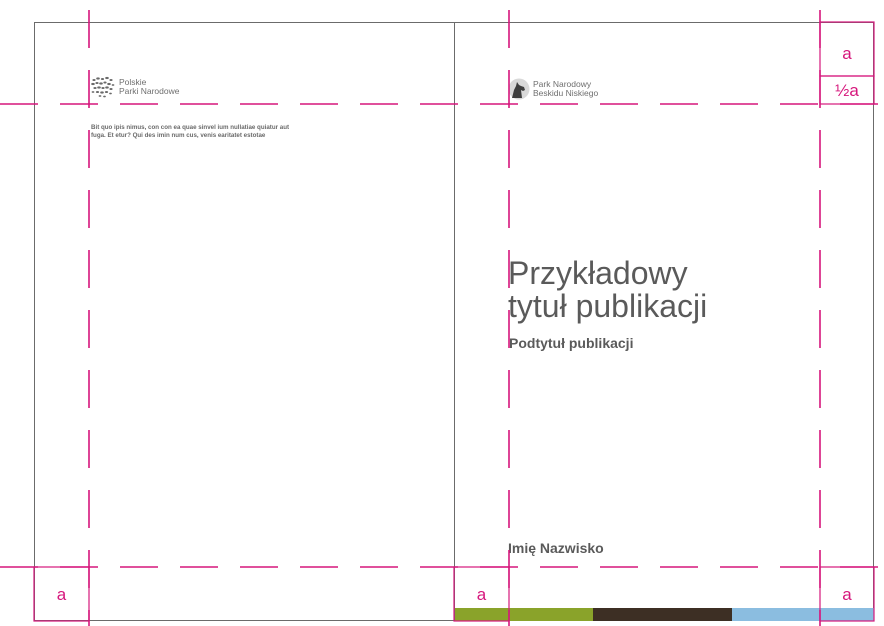 The width and height of the screenshot is (884, 626). I want to click on park-beskidu-niskiego-text: Park Narodowy Beskidu Niskiego, so click(566, 88).